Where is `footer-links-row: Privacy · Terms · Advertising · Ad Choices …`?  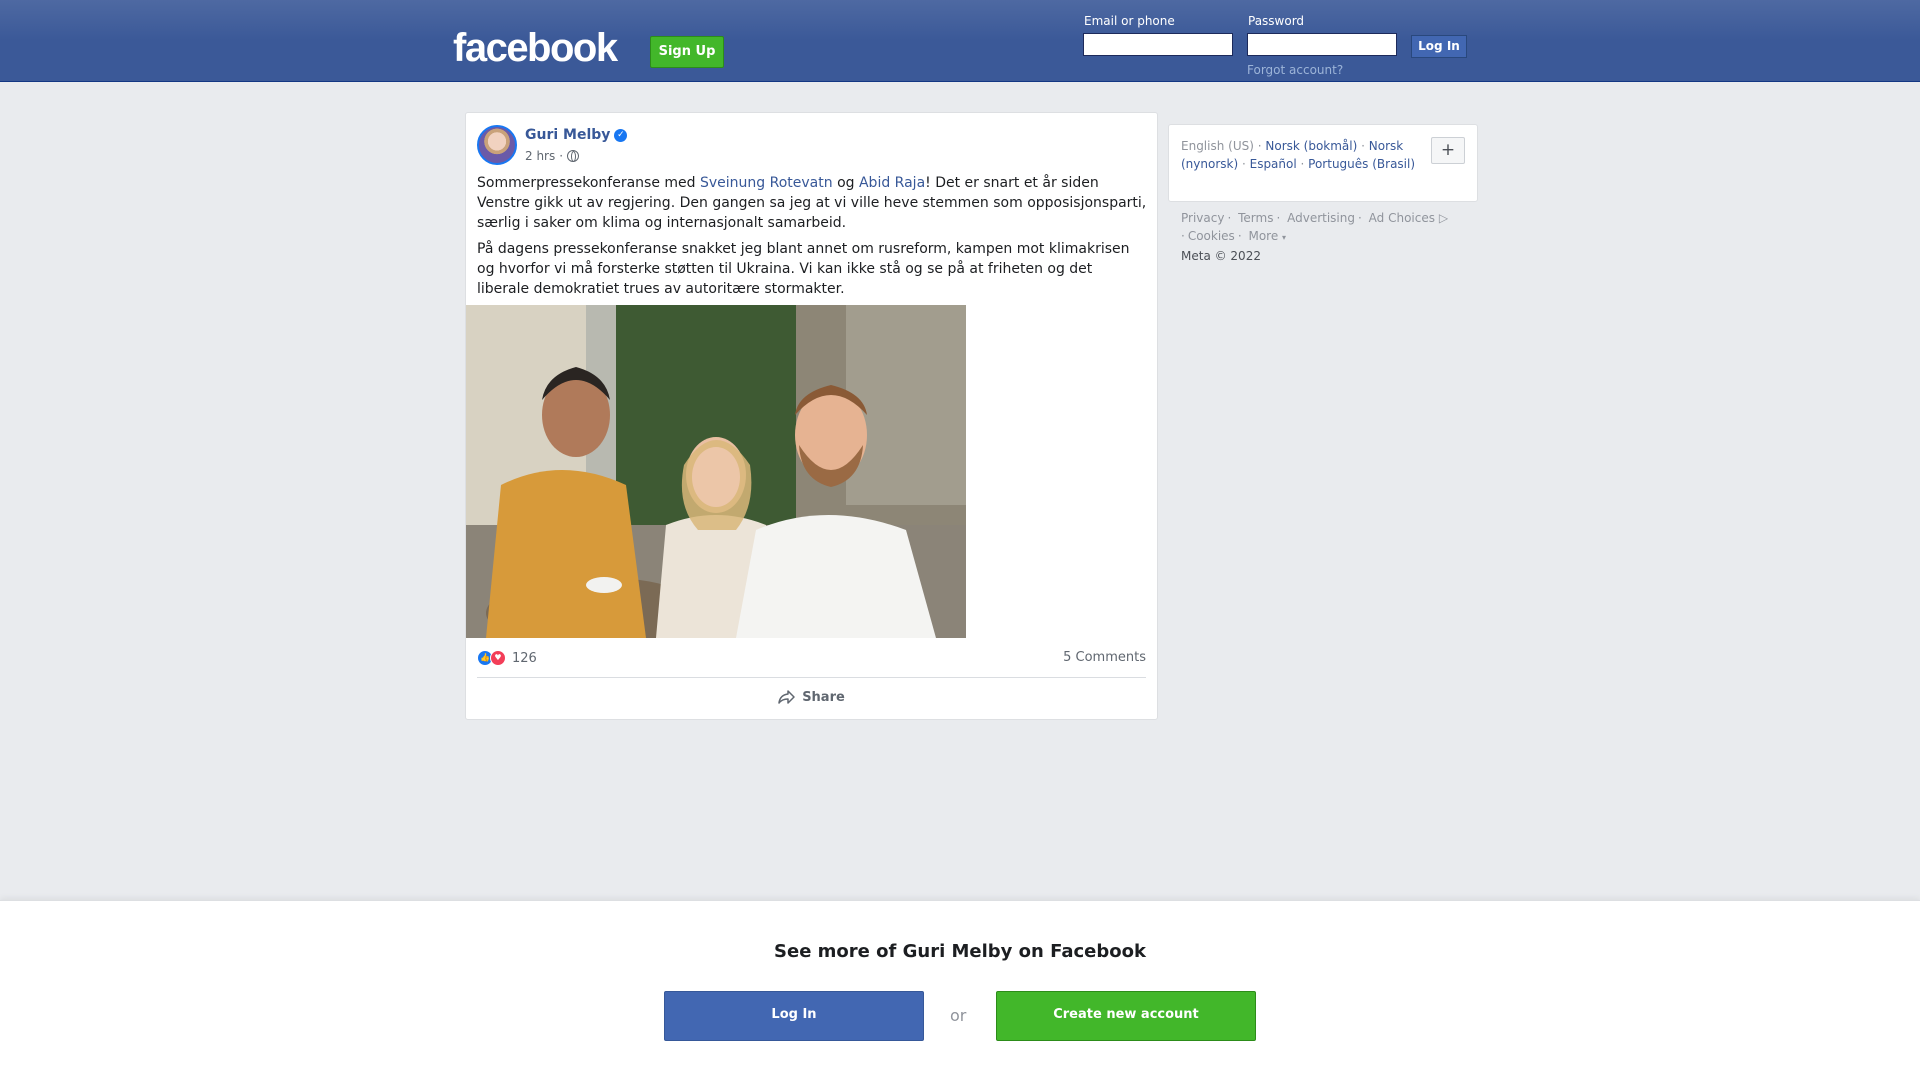
footer-links-row: Privacy · Terms · Advertising · Ad Choices … is located at coordinates (1315, 218).